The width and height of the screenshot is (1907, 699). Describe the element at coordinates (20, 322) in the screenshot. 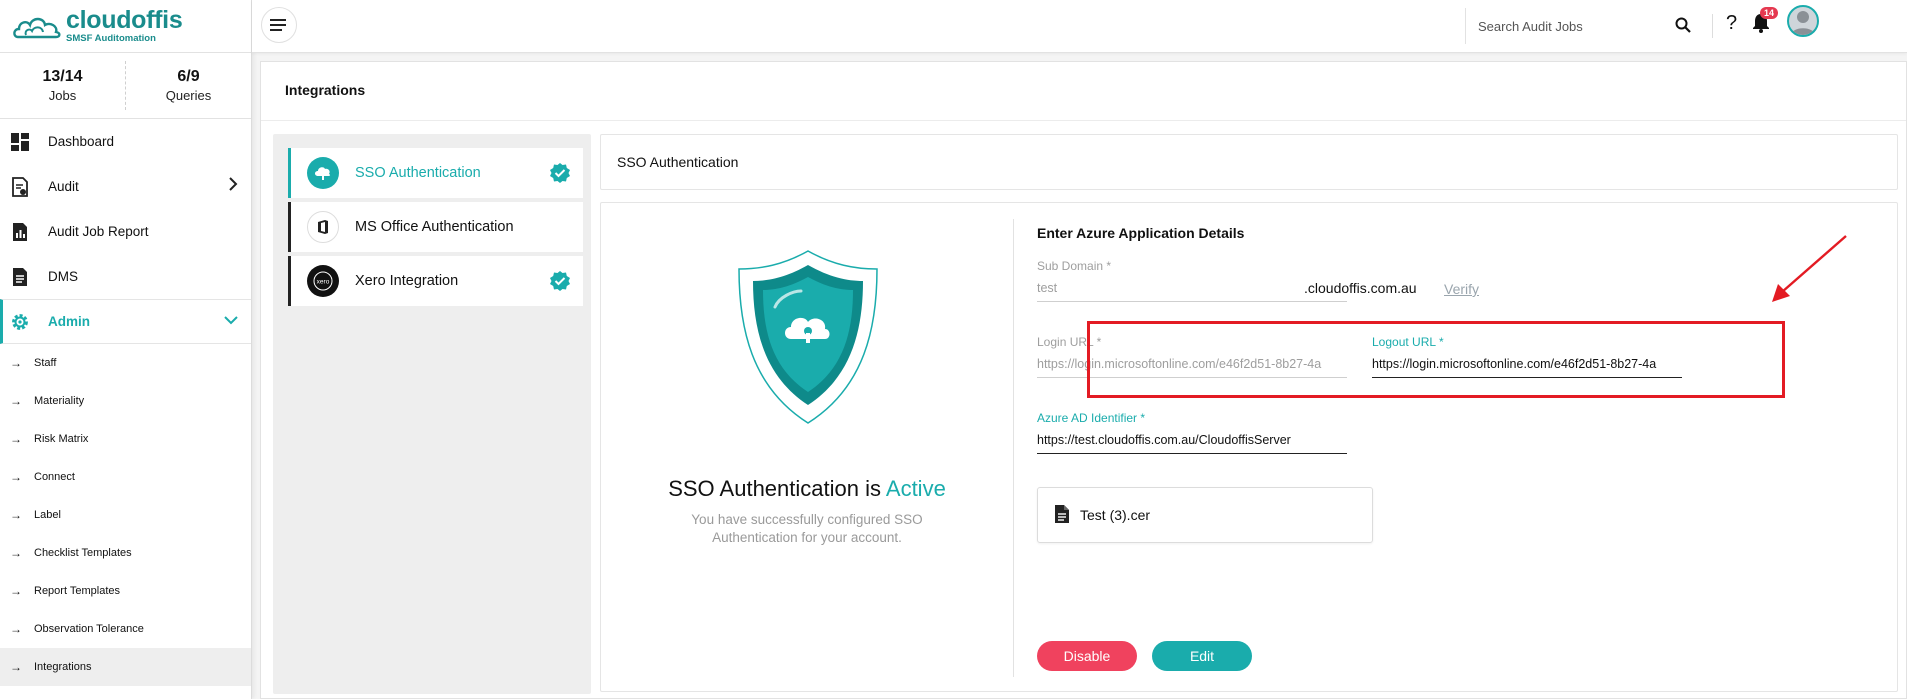

I see `gear-icon` at that location.